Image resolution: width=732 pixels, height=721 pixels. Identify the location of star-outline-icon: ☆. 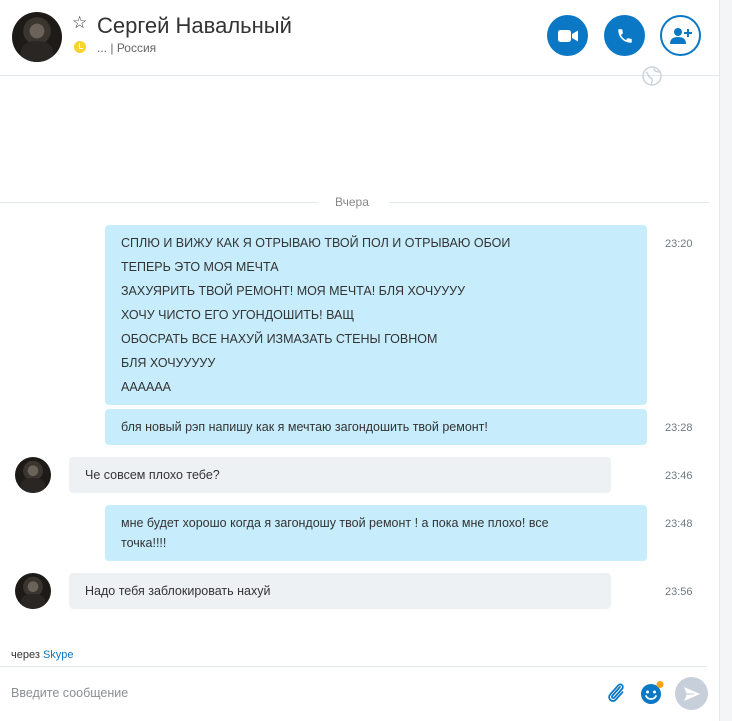
(79, 23).